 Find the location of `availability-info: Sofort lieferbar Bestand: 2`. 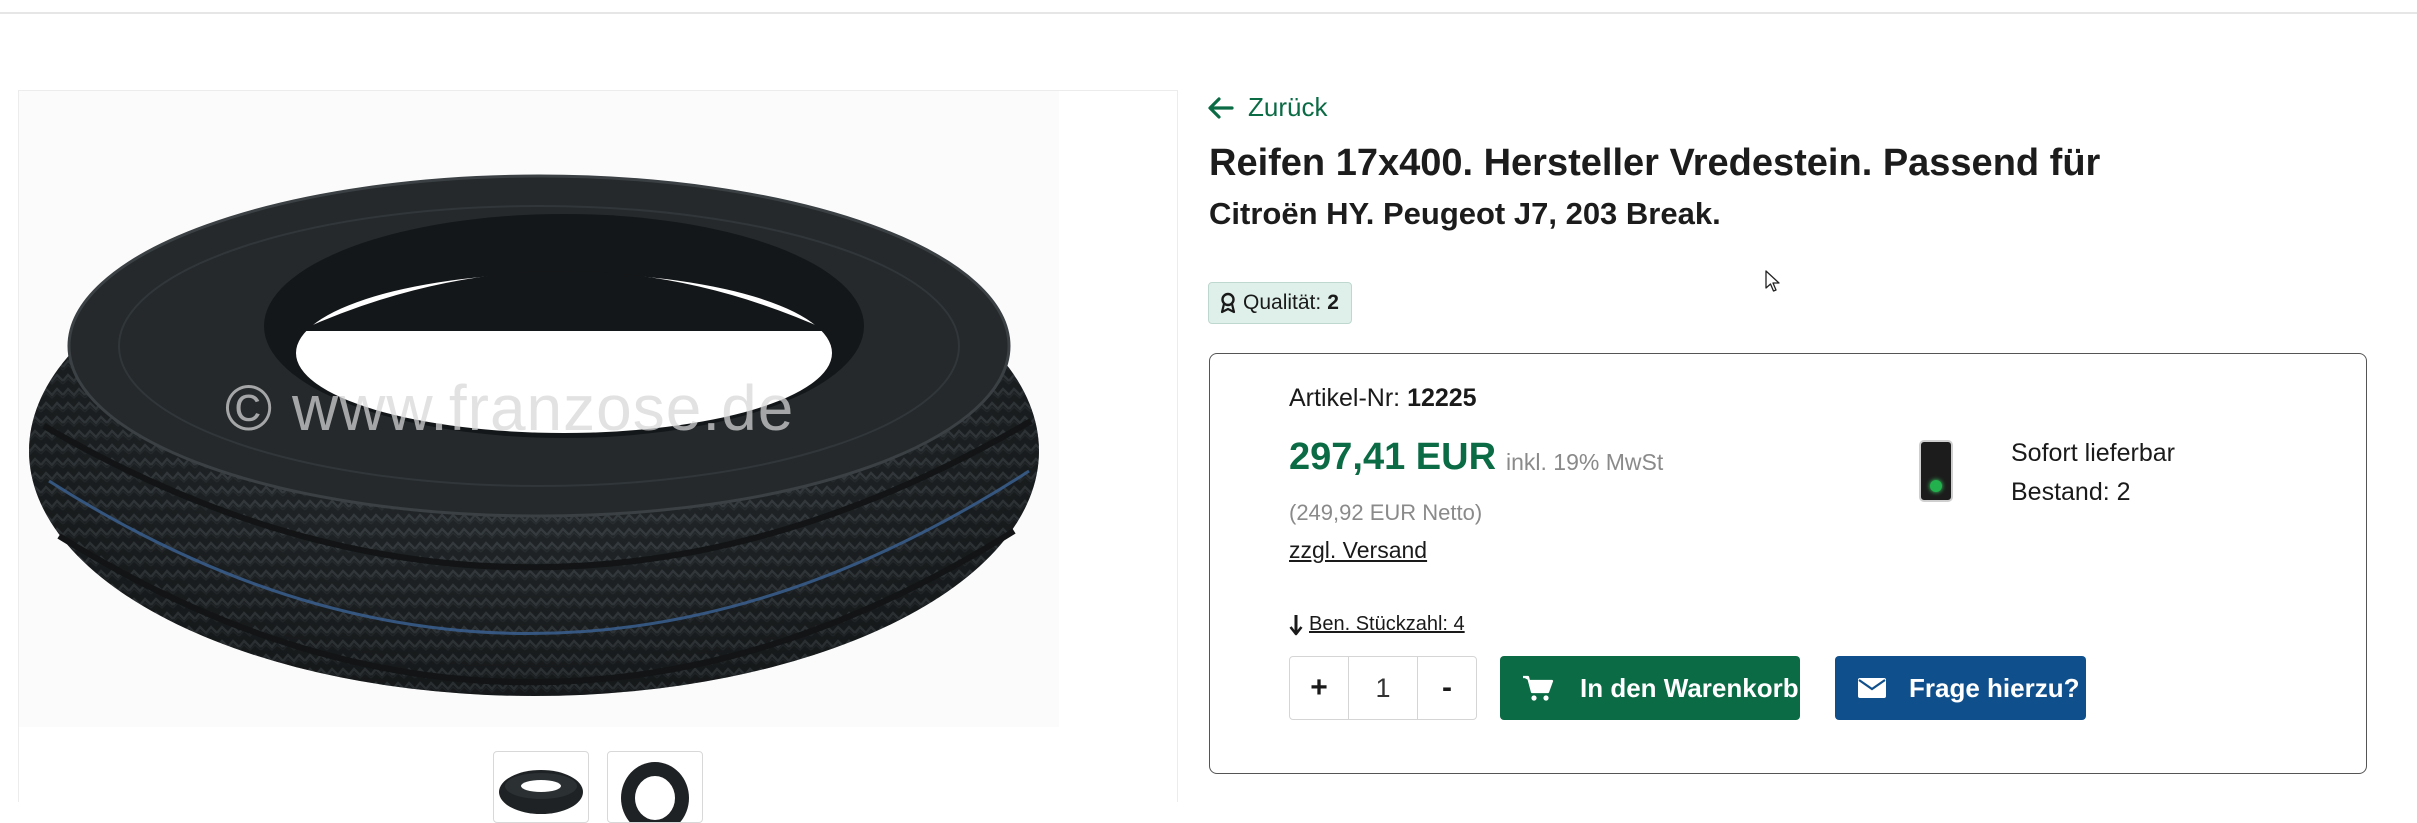

availability-info: Sofort lieferbar Bestand: 2 is located at coordinates (2093, 473).